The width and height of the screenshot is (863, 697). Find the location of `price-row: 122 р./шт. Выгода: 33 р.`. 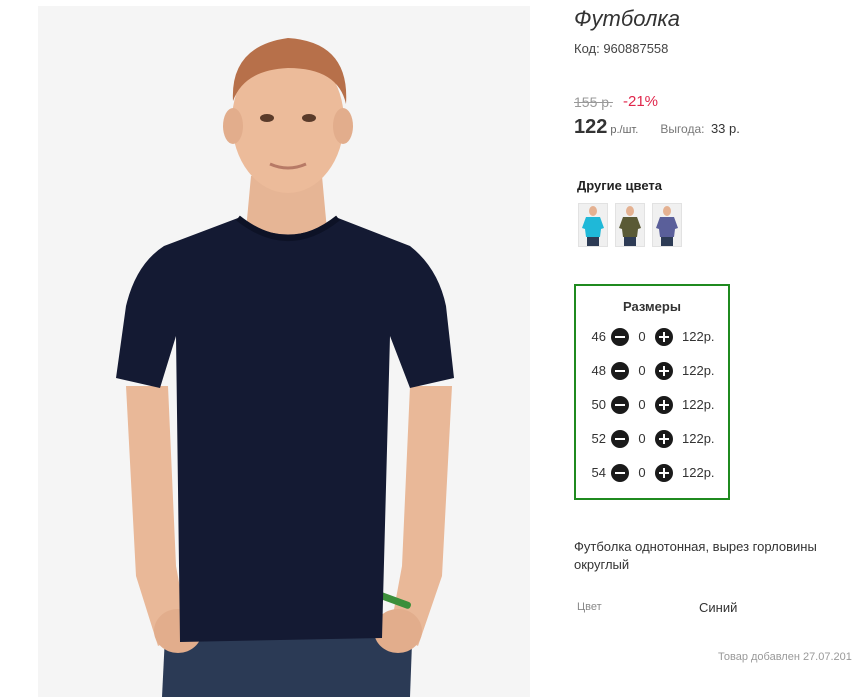

price-row: 122 р./шт. Выгода: 33 р. is located at coordinates (657, 127).